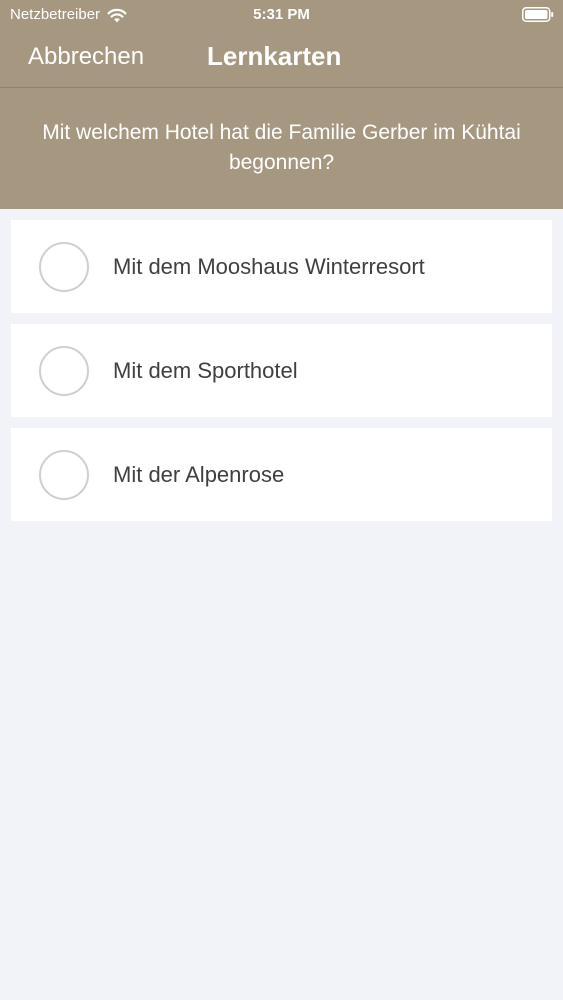  What do you see at coordinates (269, 266) in the screenshot?
I see `answer-label: Mit dem Mooshaus Winterresort` at bounding box center [269, 266].